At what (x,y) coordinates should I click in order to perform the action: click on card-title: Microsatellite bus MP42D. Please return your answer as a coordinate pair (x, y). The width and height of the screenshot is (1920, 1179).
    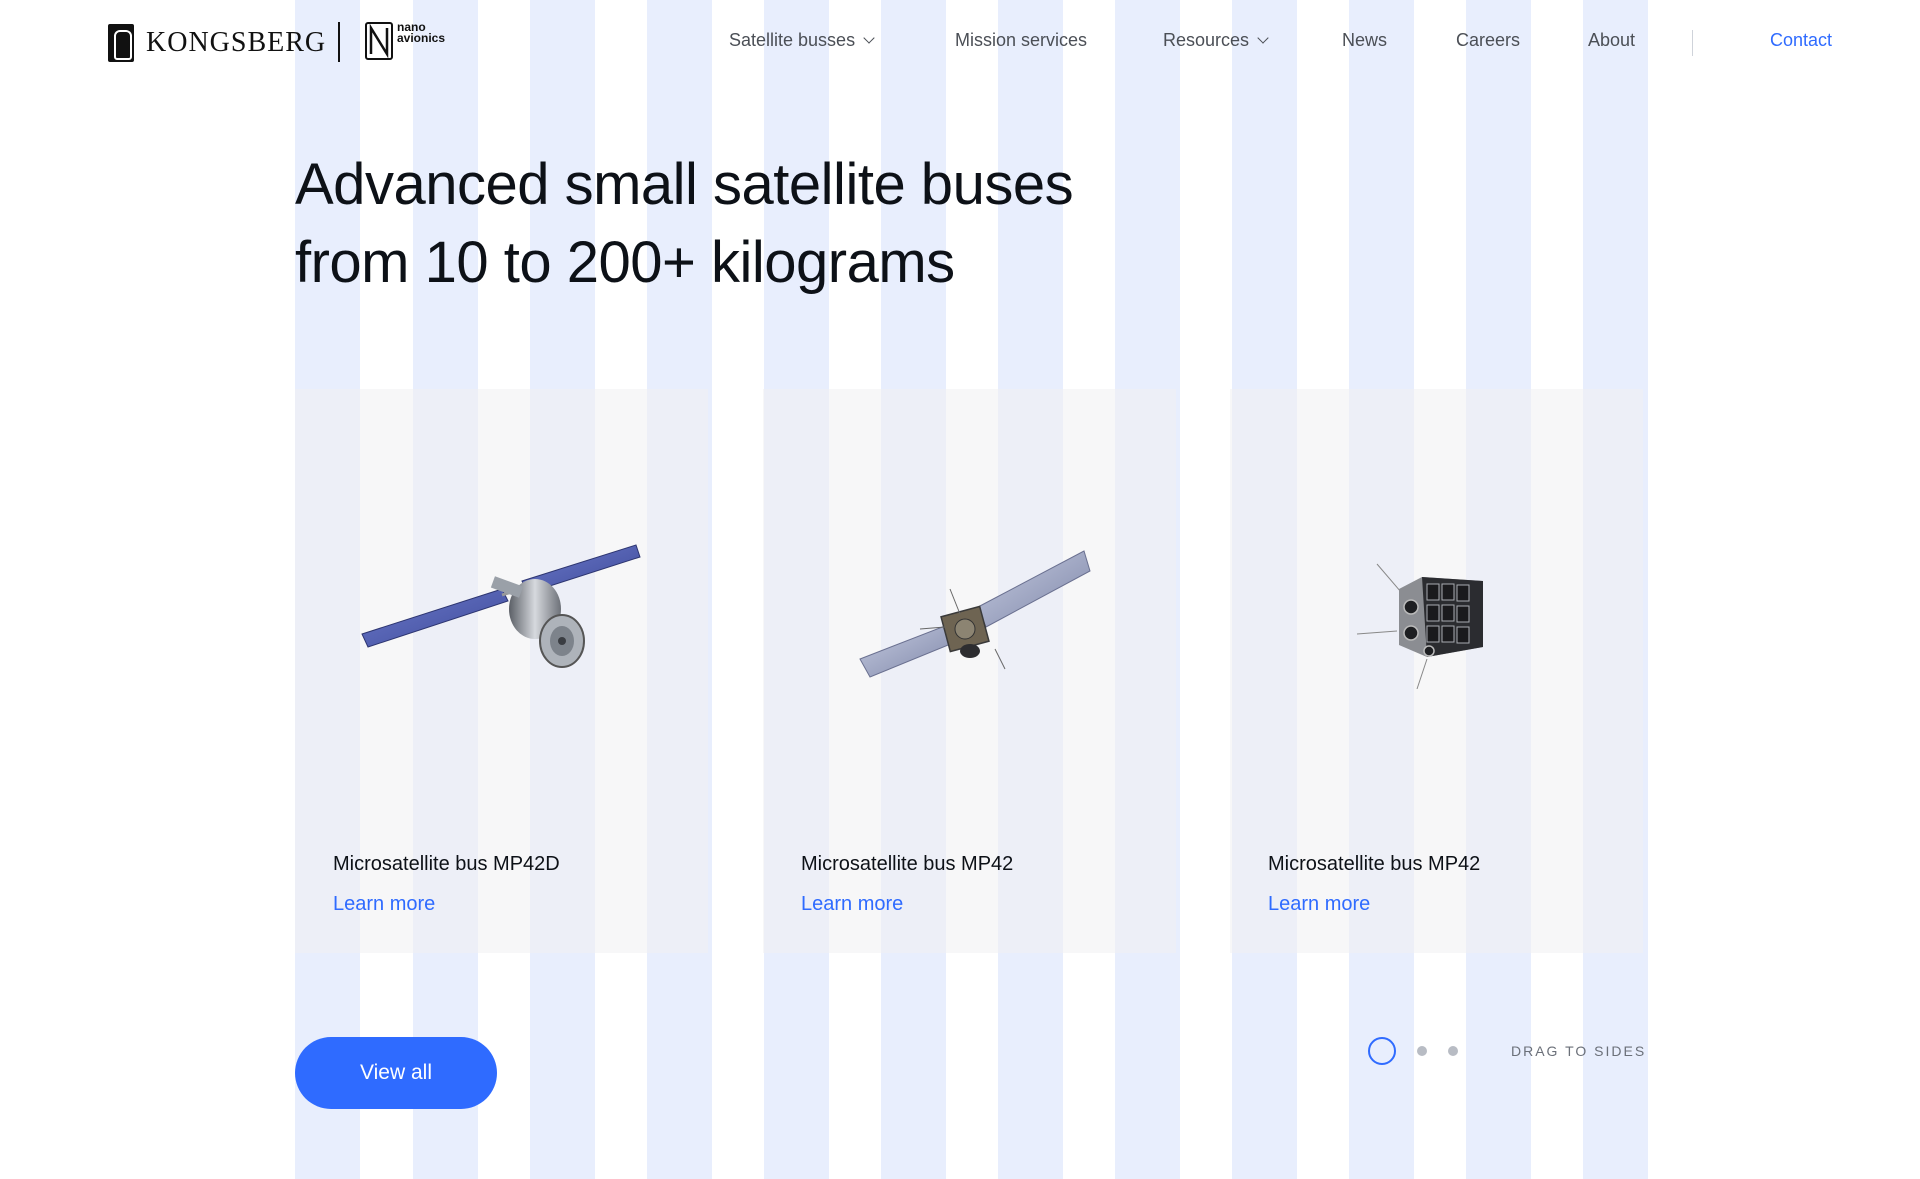
    Looking at the image, I should click on (446, 864).